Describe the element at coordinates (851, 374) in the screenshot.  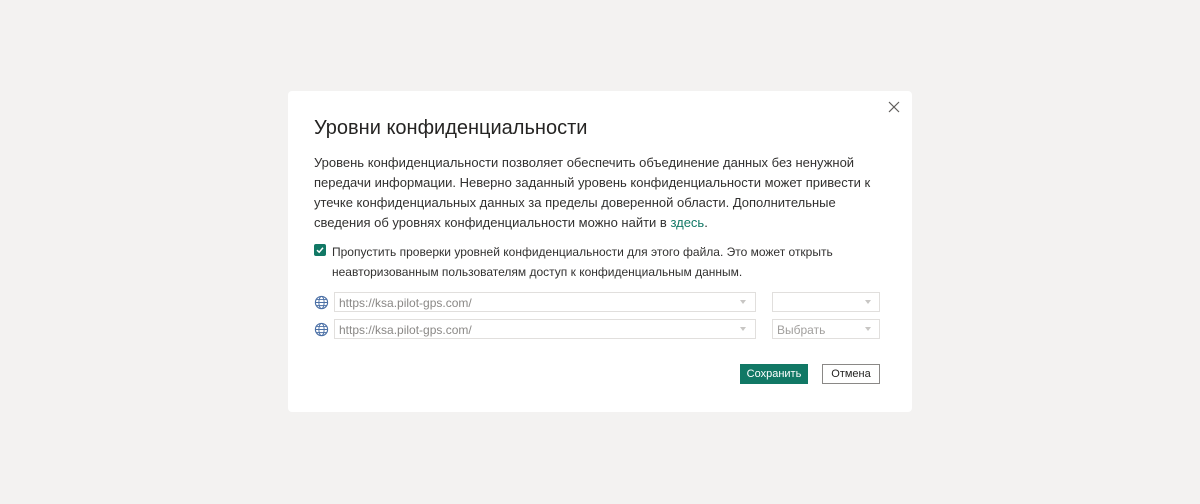
I see `cancel-button: Отмена` at that location.